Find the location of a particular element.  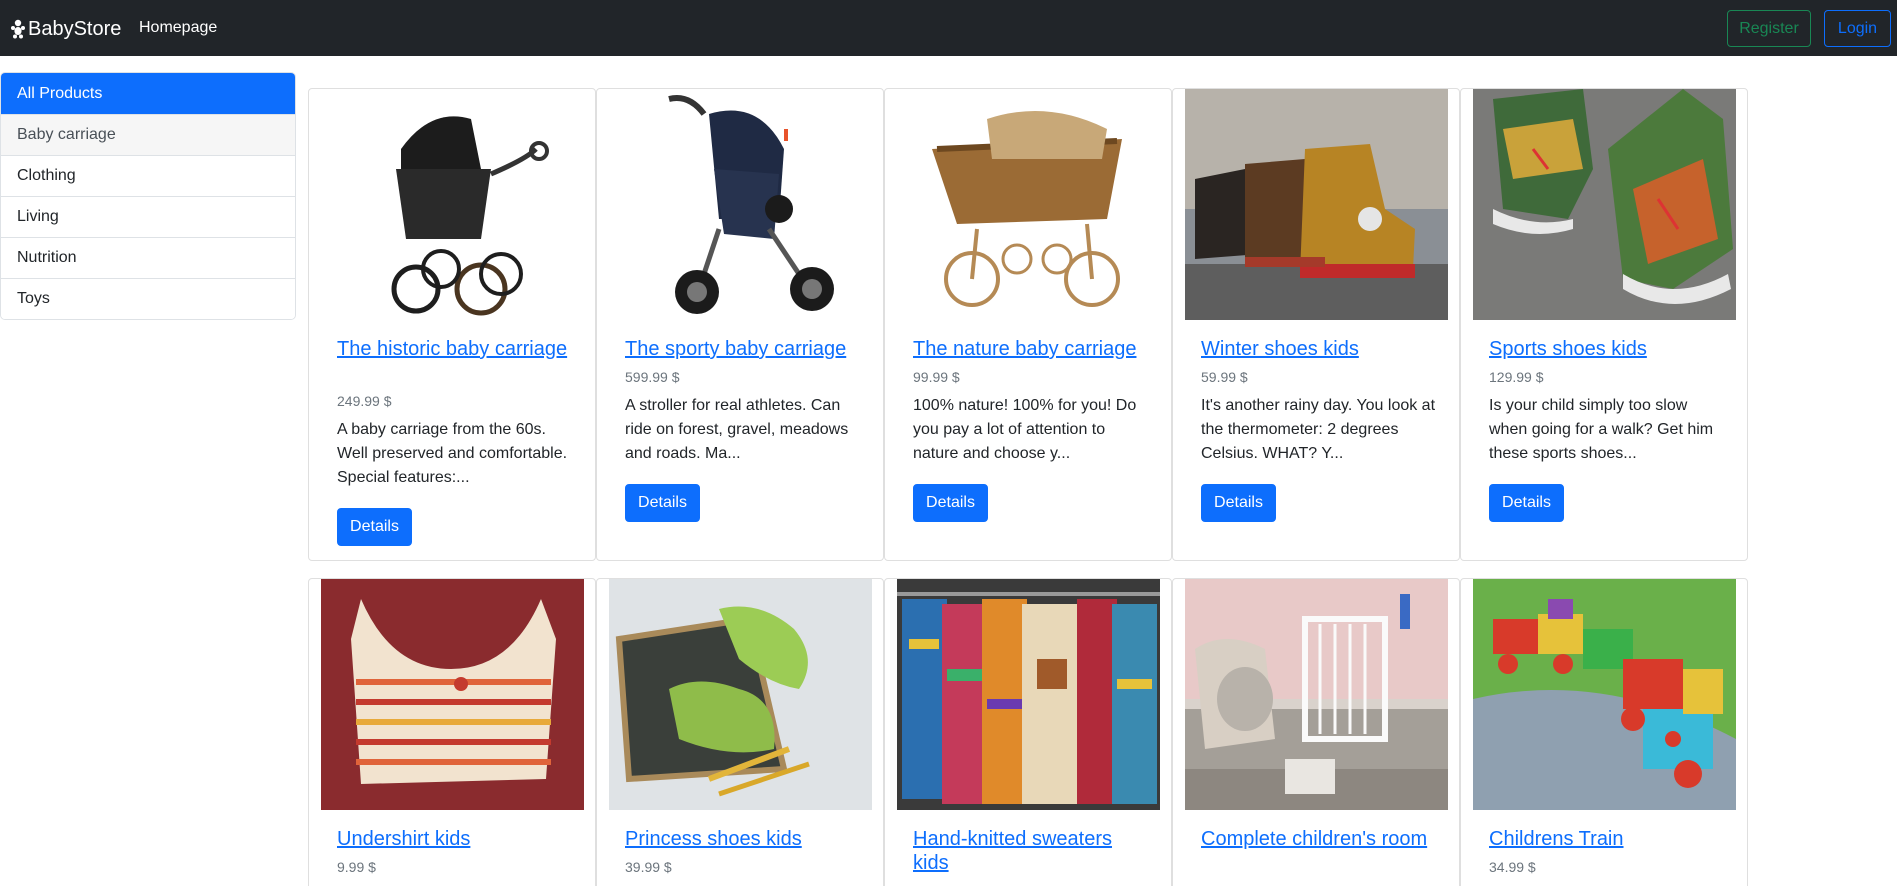

login-button: Login is located at coordinates (1857, 28).